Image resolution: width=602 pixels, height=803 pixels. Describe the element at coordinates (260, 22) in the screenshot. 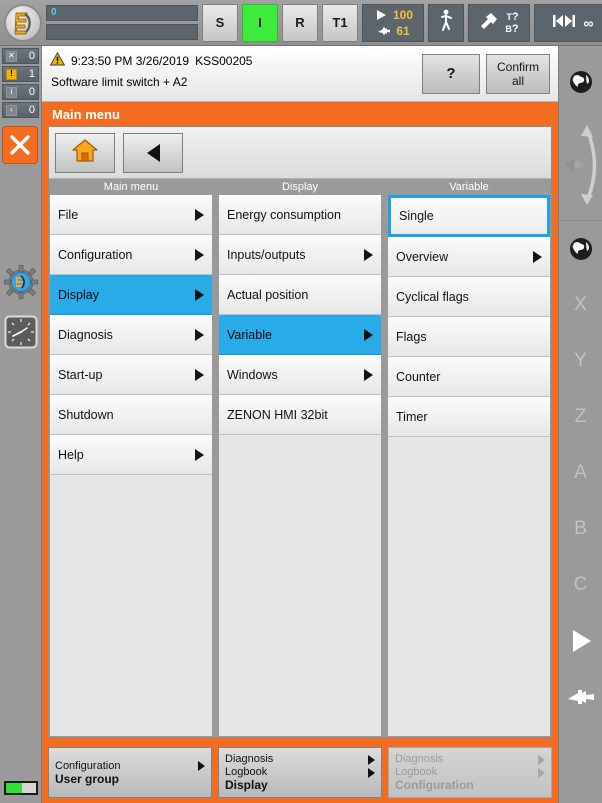

I see `status-key-I: I` at that location.